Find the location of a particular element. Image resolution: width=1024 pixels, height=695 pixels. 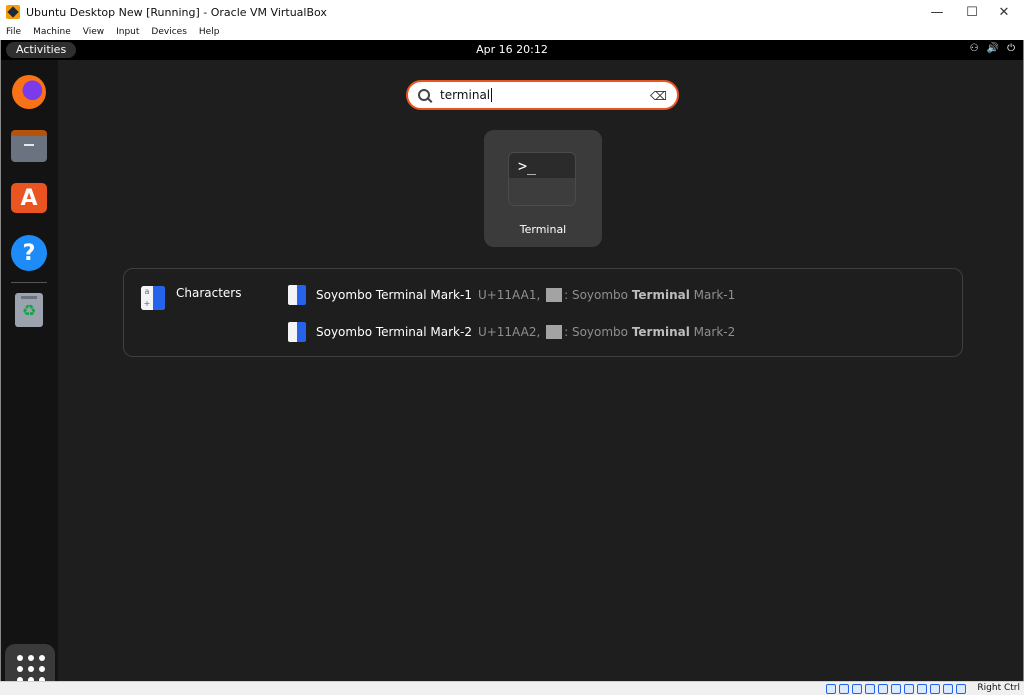

files-icon is located at coordinates (29, 146).